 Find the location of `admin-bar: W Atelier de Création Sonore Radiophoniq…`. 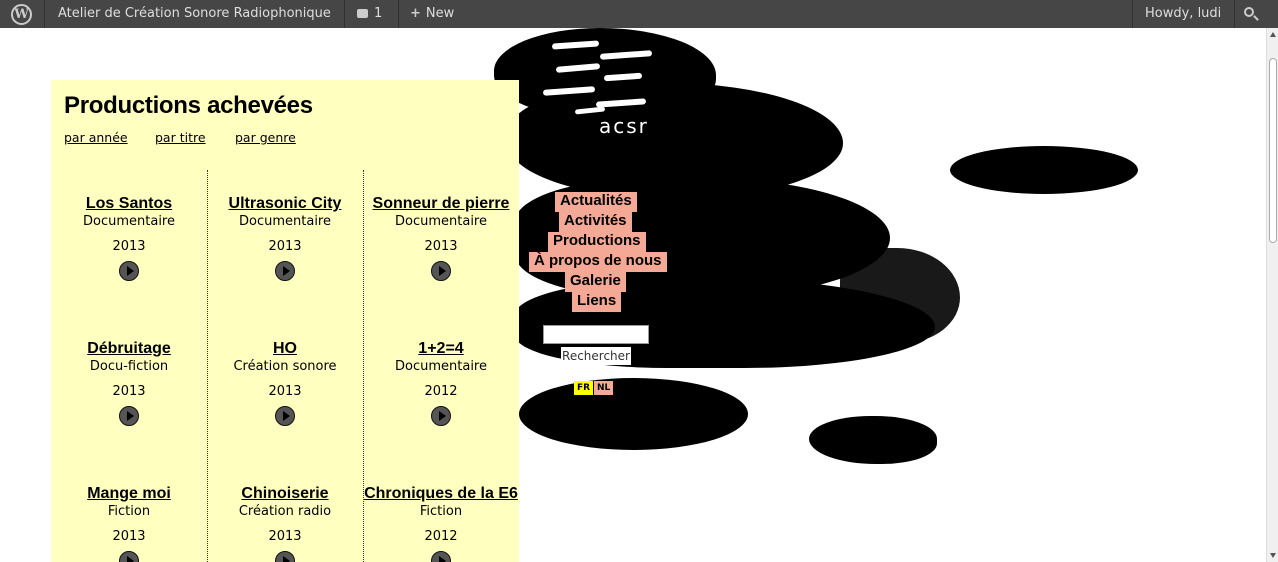

admin-bar: W Atelier de Création Sonore Radiophoniq… is located at coordinates (639, 14).